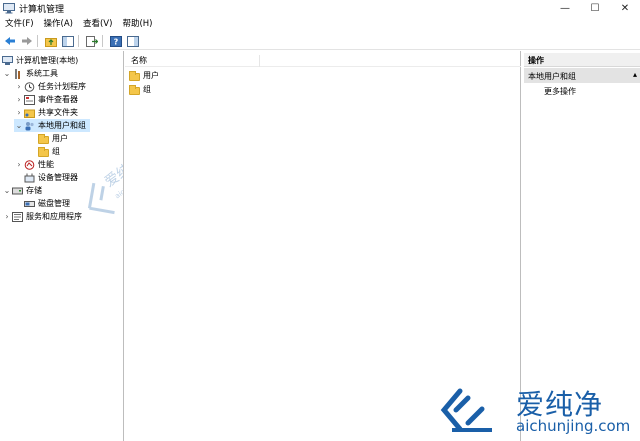 The width and height of the screenshot is (640, 441). I want to click on show-hide-tree-icon, so click(67, 41).